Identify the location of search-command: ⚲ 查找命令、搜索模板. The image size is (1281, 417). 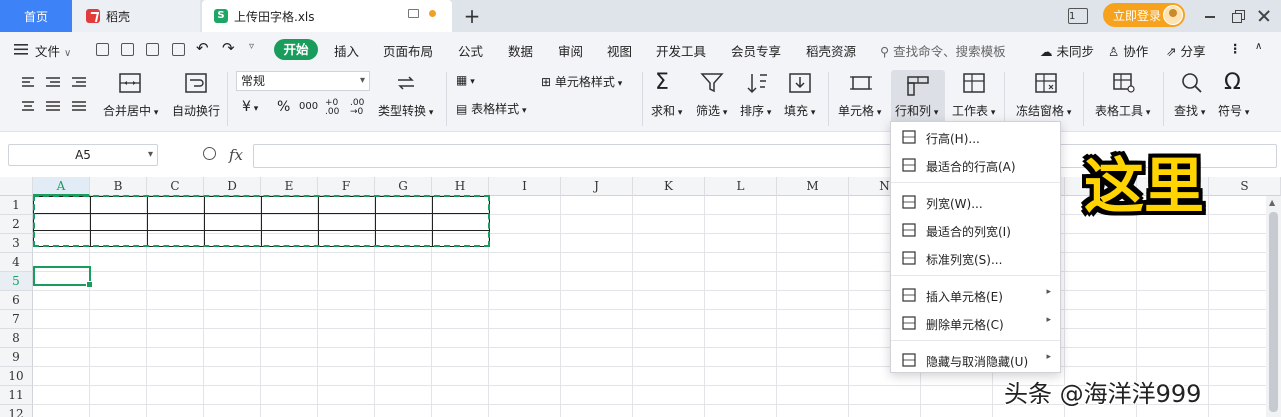
(943, 50).